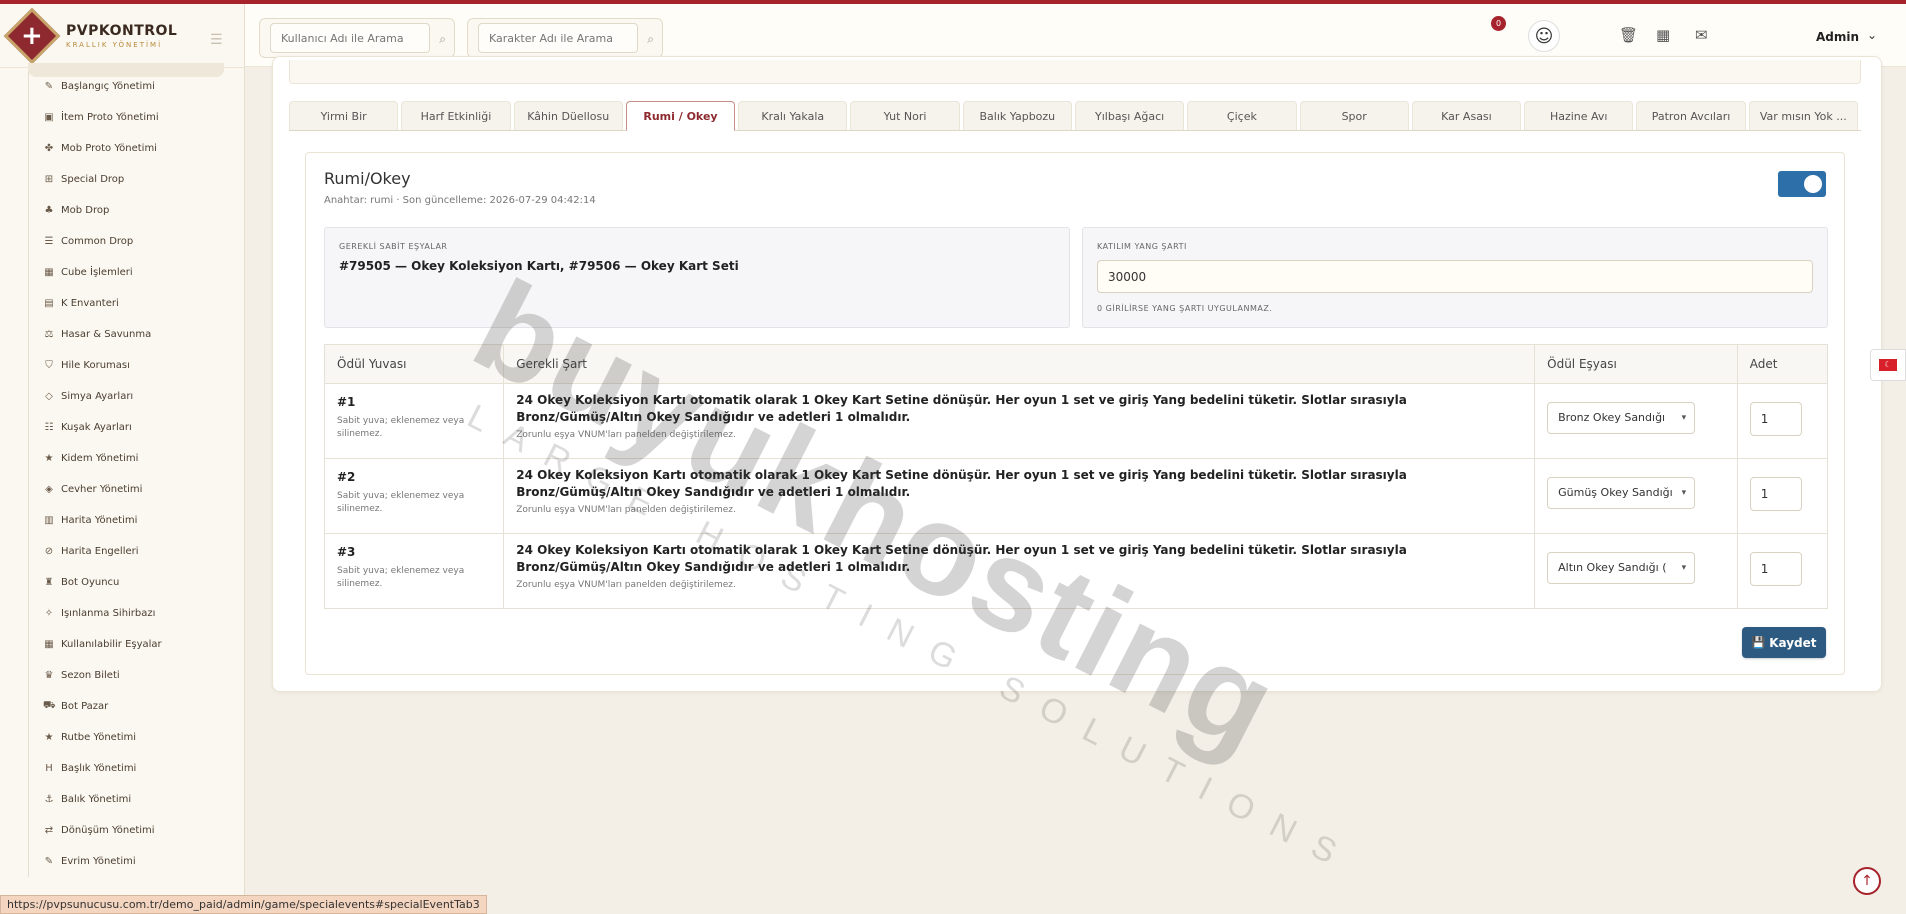 This screenshot has width=1906, height=914. What do you see at coordinates (1544, 36) in the screenshot?
I see `avatar: ☺` at bounding box center [1544, 36].